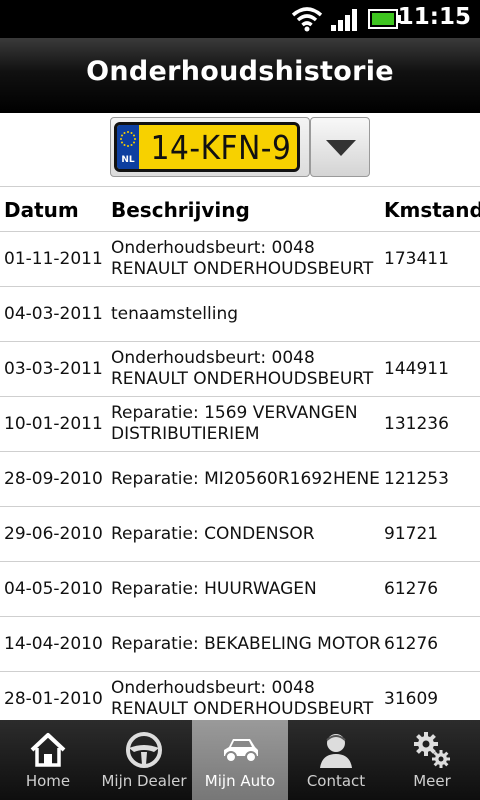 Image resolution: width=480 pixels, height=800 pixels. I want to click on license-plate-spinner: NL 14-KFN-9, so click(210, 147).